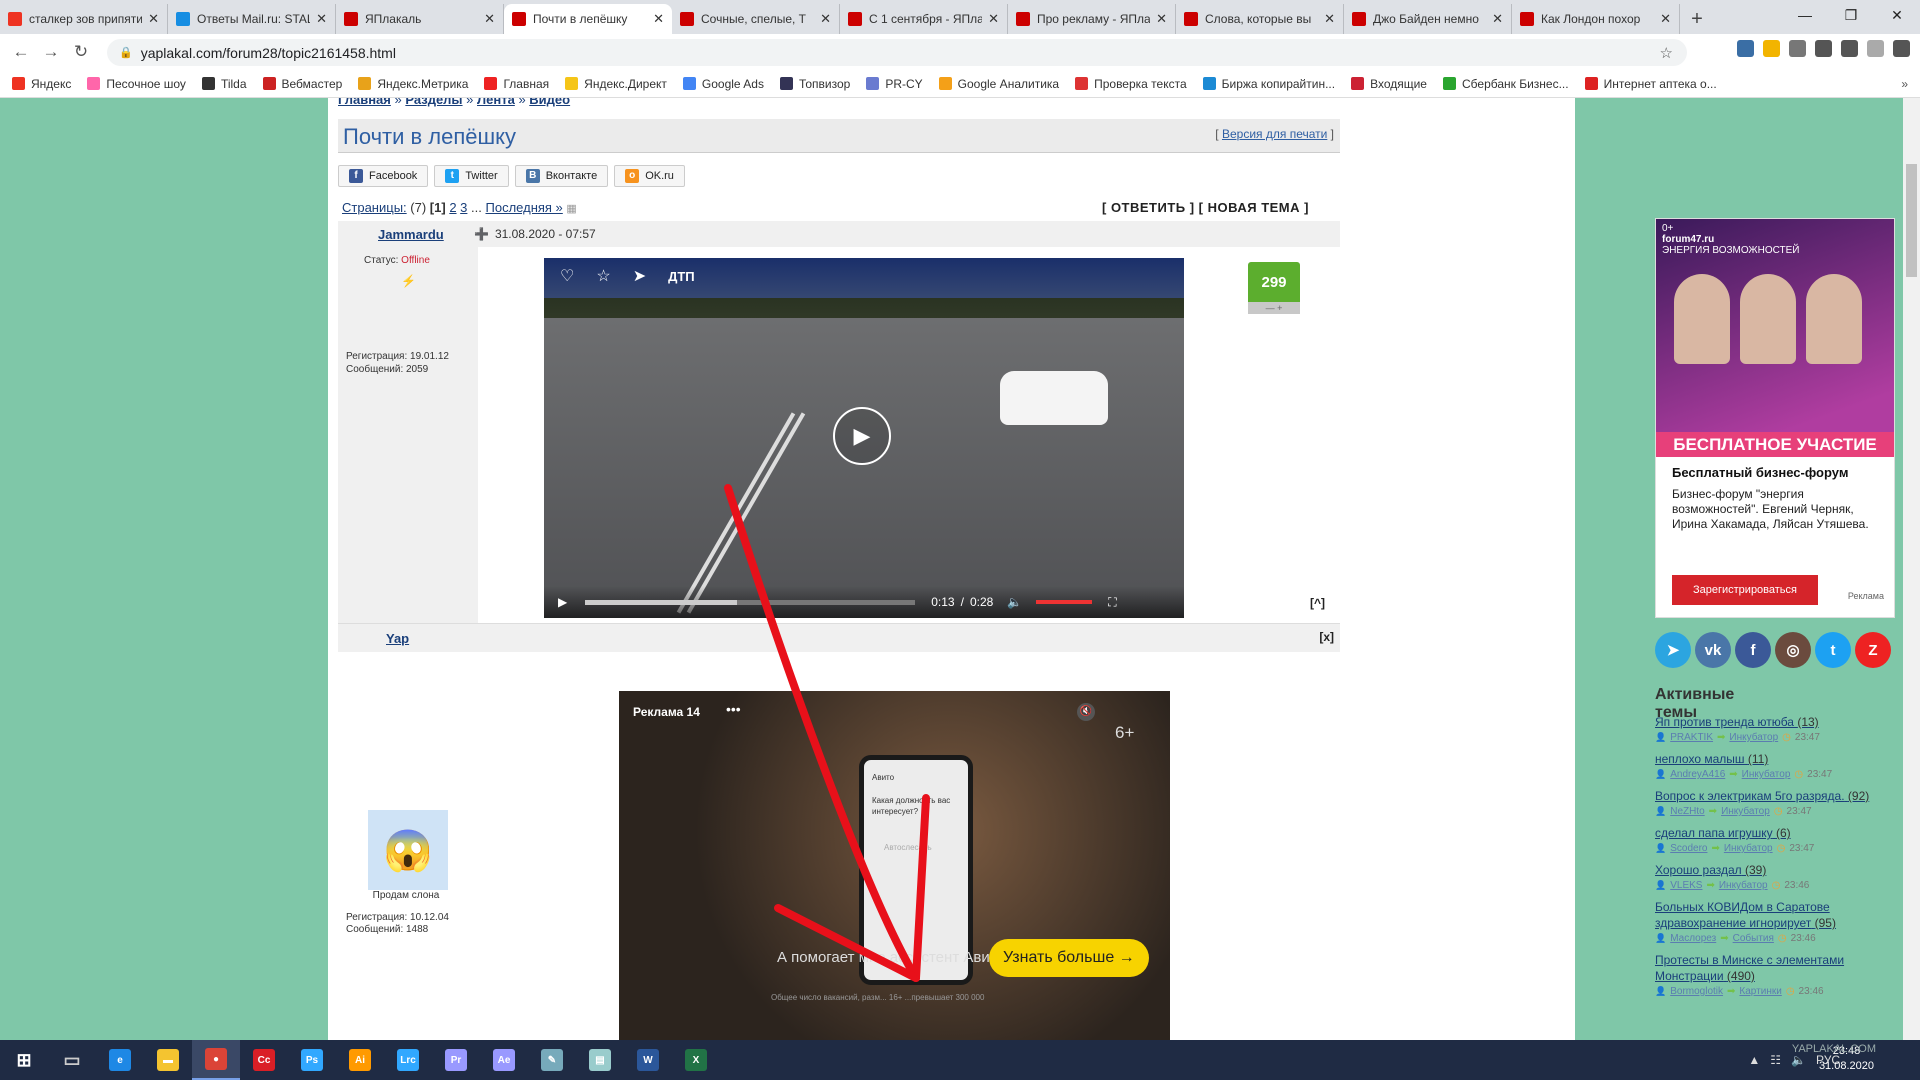  Describe the element at coordinates (1745, 48) in the screenshot. I see `extension-icon` at that location.